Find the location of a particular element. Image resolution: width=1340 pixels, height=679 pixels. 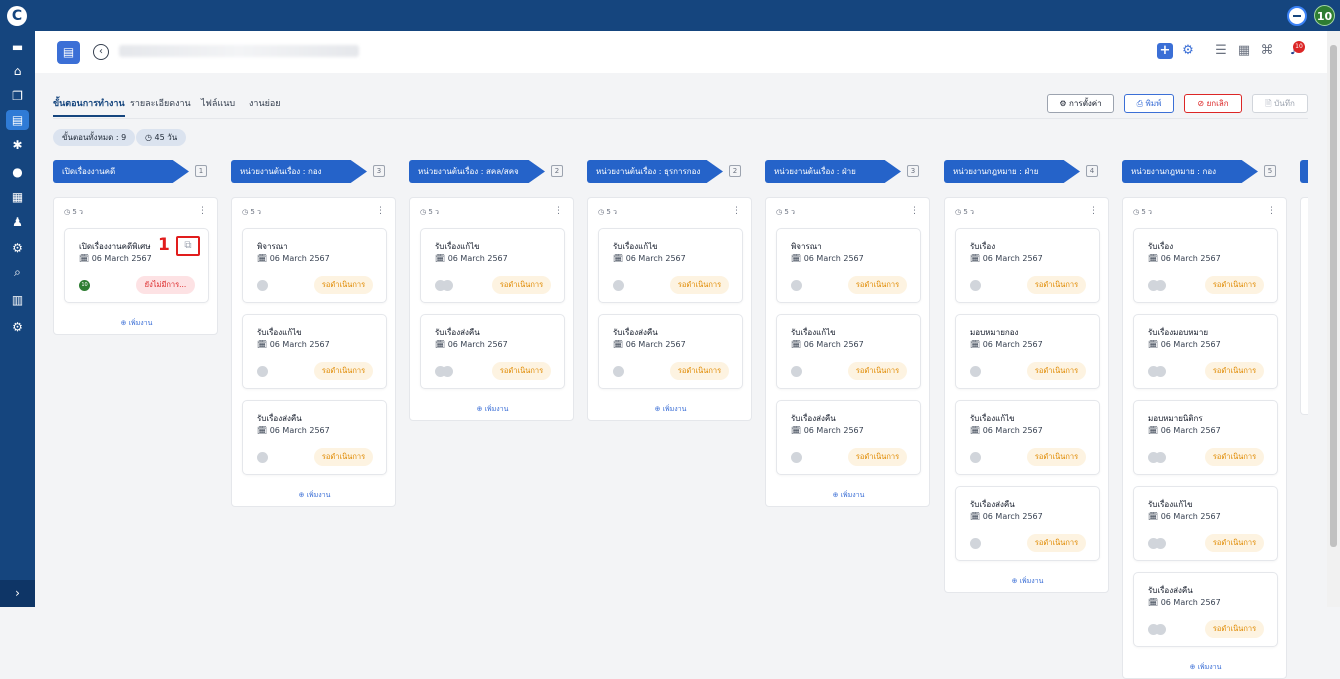

settings-group-icon: ✱ is located at coordinates (17, 145).